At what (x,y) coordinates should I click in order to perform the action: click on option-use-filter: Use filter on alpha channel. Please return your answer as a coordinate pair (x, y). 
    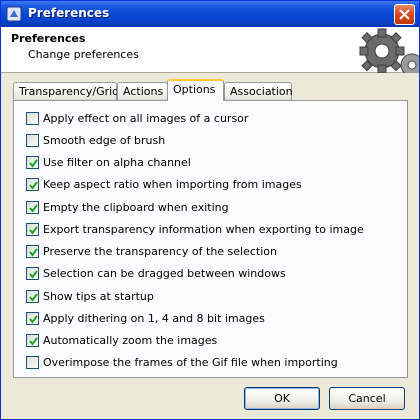
    Looking at the image, I should click on (108, 162).